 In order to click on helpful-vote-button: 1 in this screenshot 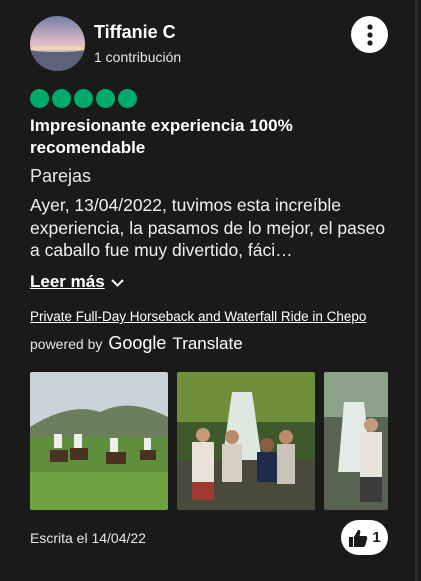, I will do `click(364, 537)`.